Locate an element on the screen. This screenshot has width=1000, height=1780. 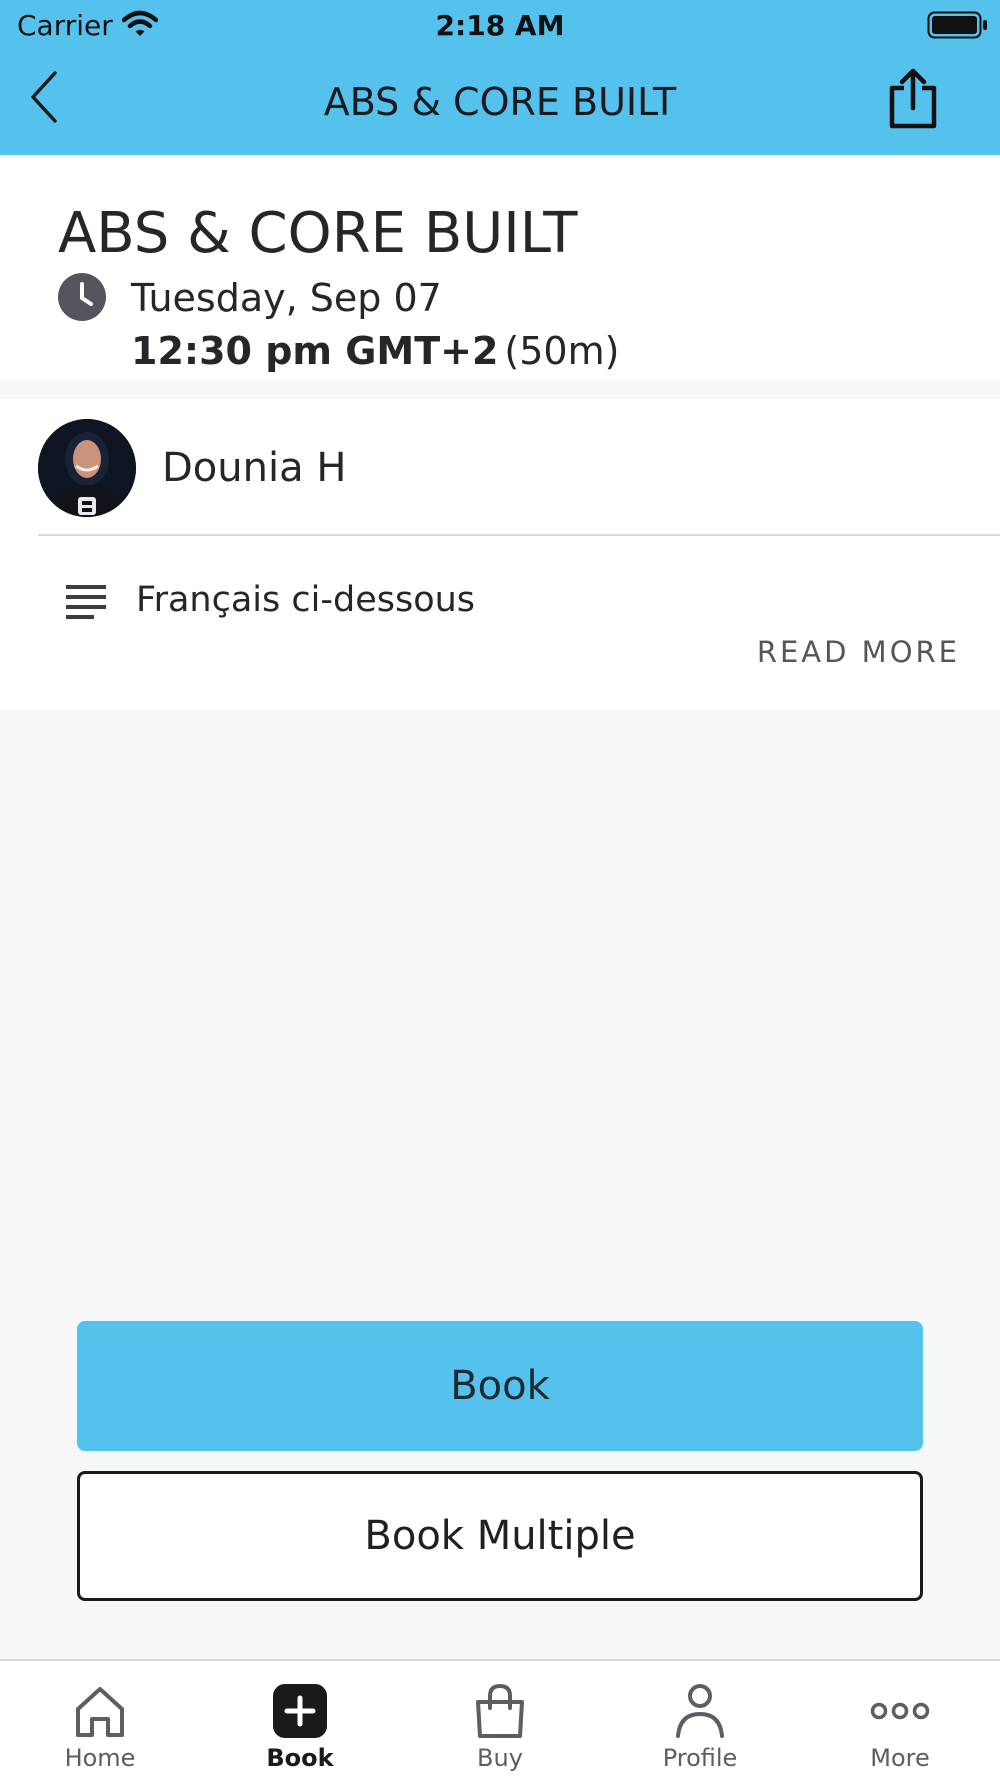
share-button is located at coordinates (913, 101).